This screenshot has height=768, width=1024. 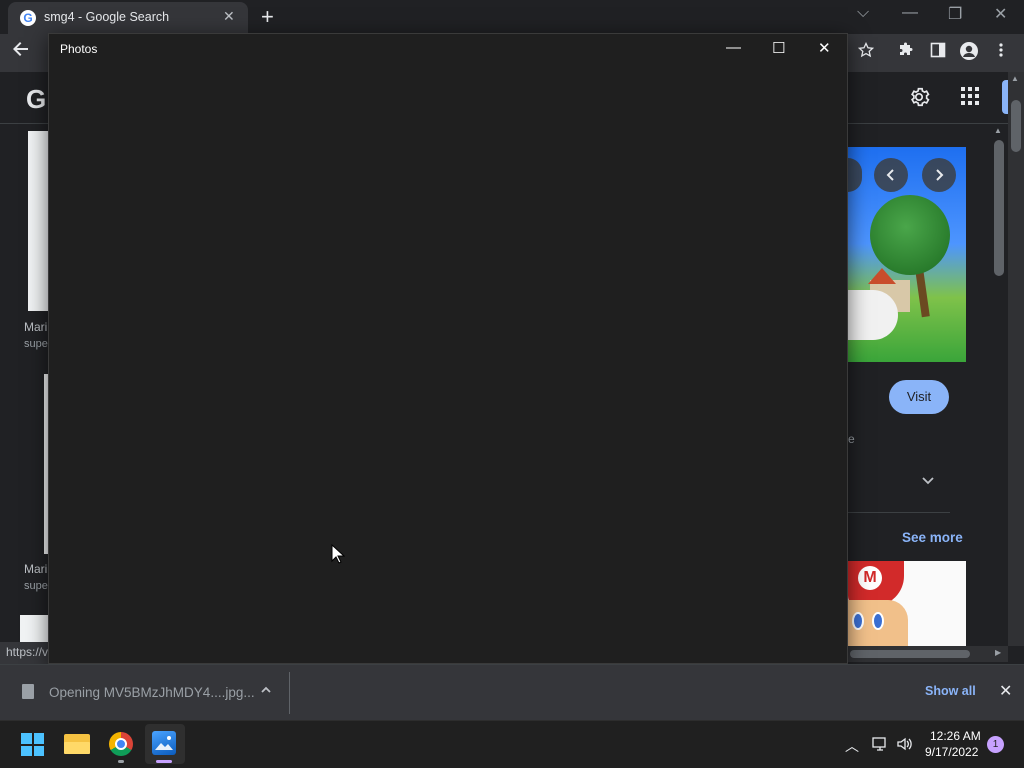 What do you see at coordinates (1016, 126) in the screenshot?
I see `page-scrollbar-thumb` at bounding box center [1016, 126].